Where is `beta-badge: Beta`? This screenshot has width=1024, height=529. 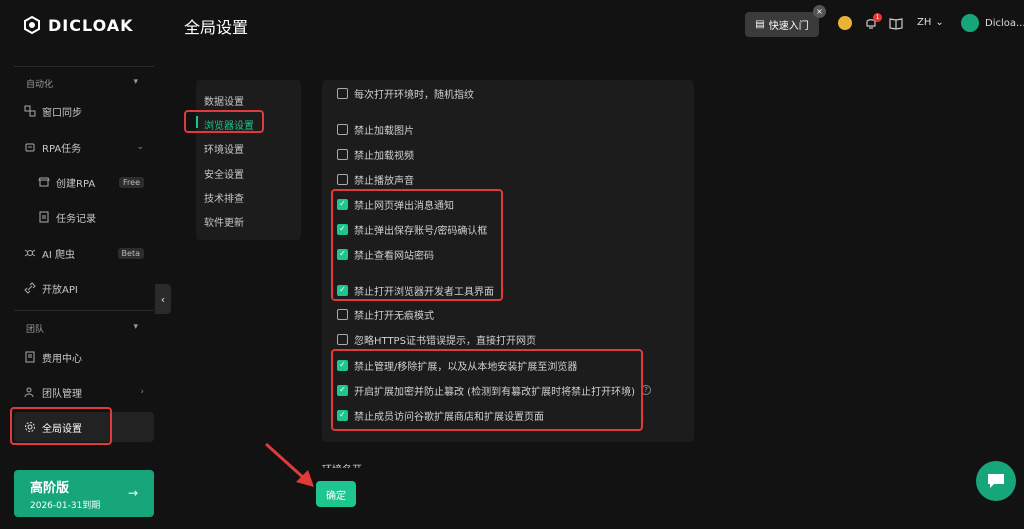 beta-badge: Beta is located at coordinates (130, 253).